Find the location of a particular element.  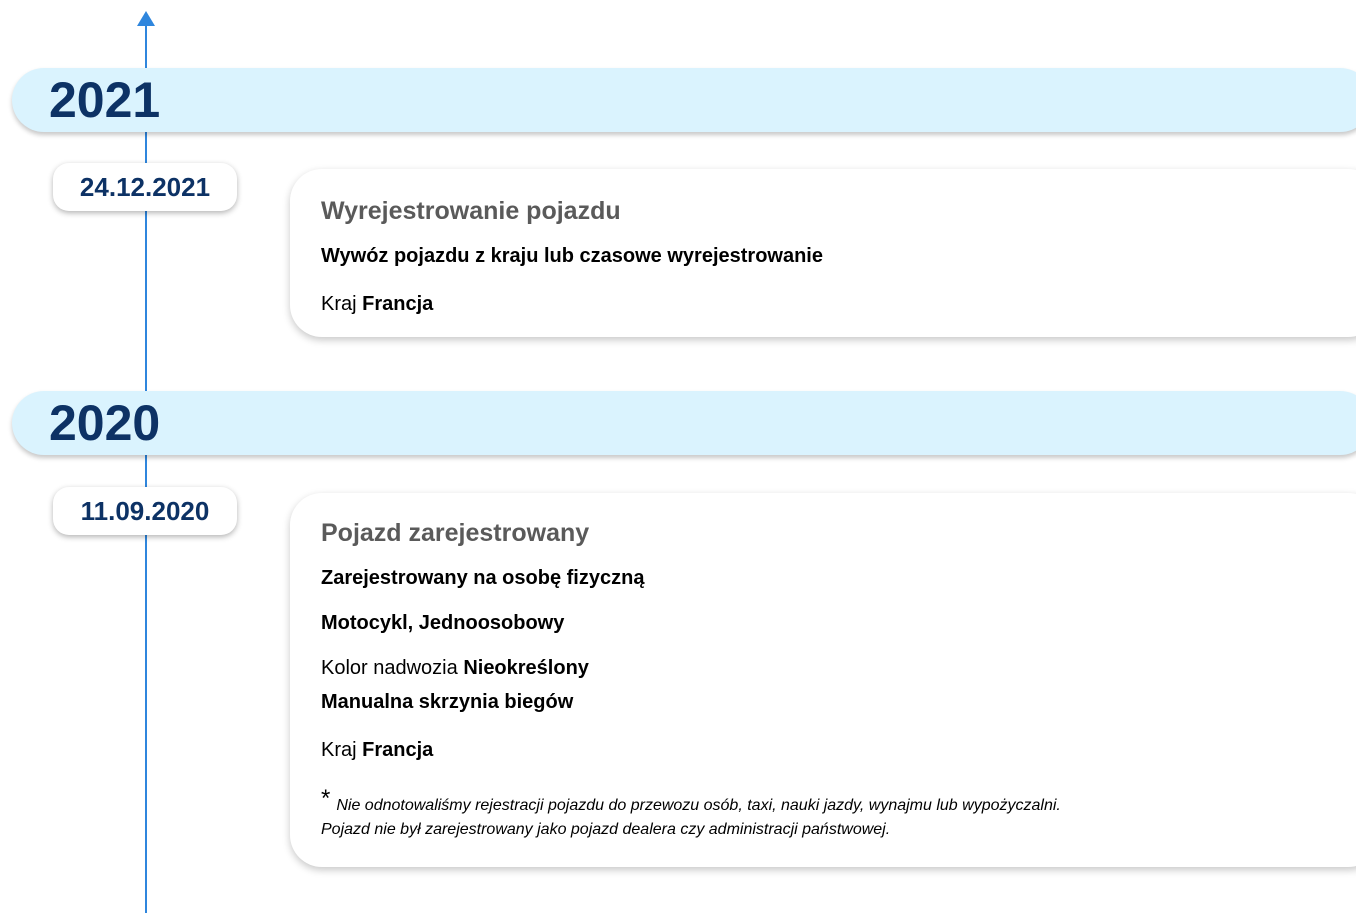

event-date-badge: 11.09.2020 is located at coordinates (145, 511).